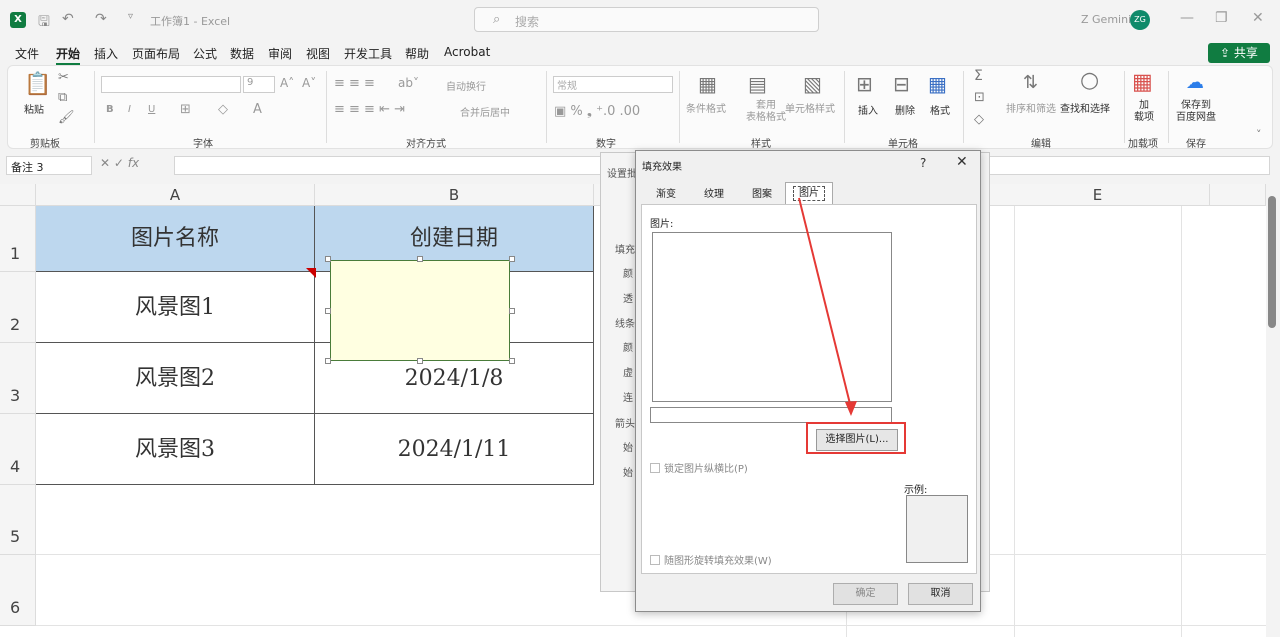  What do you see at coordinates (757, 84) in the screenshot?
I see `table-format-icon: ▤` at bounding box center [757, 84].